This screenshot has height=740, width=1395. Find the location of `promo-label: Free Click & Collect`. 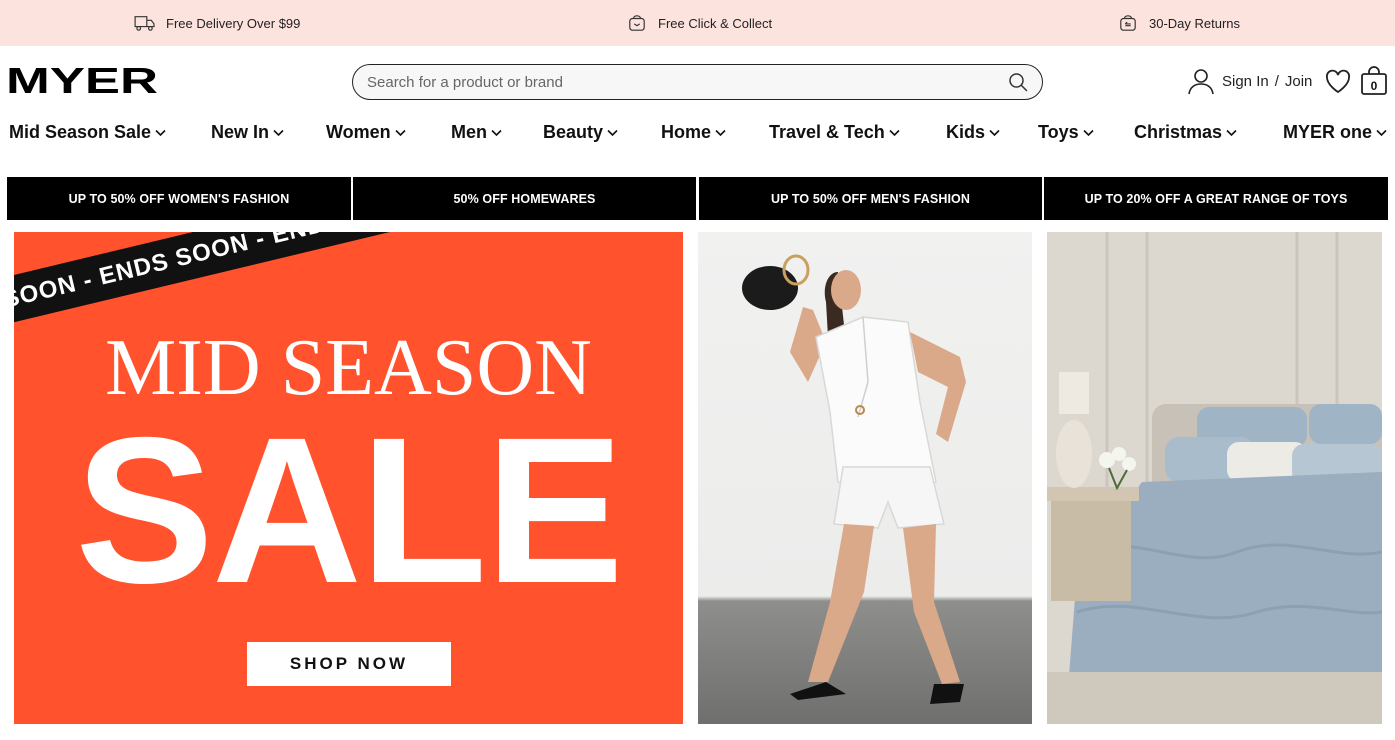

promo-label: Free Click & Collect is located at coordinates (715, 23).